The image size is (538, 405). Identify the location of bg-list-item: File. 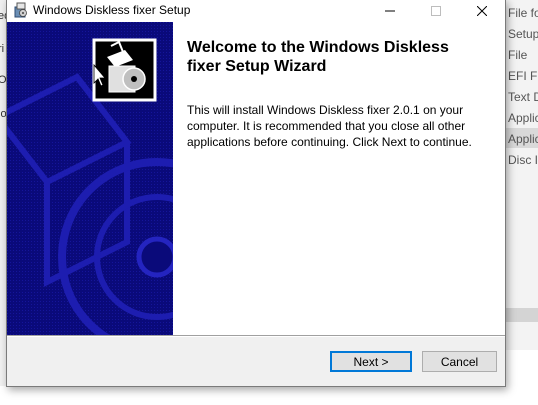
(517, 55).